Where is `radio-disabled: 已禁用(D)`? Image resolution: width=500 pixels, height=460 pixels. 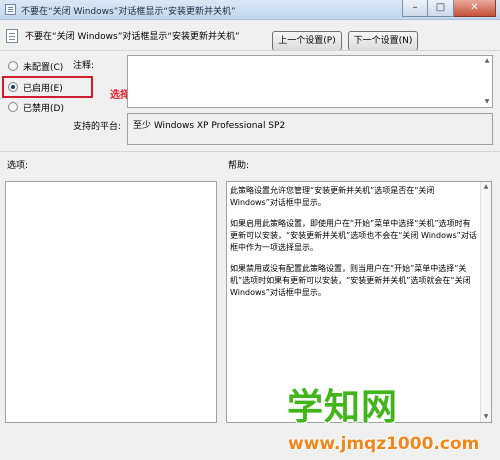 radio-disabled: 已禁用(D) is located at coordinates (36, 107).